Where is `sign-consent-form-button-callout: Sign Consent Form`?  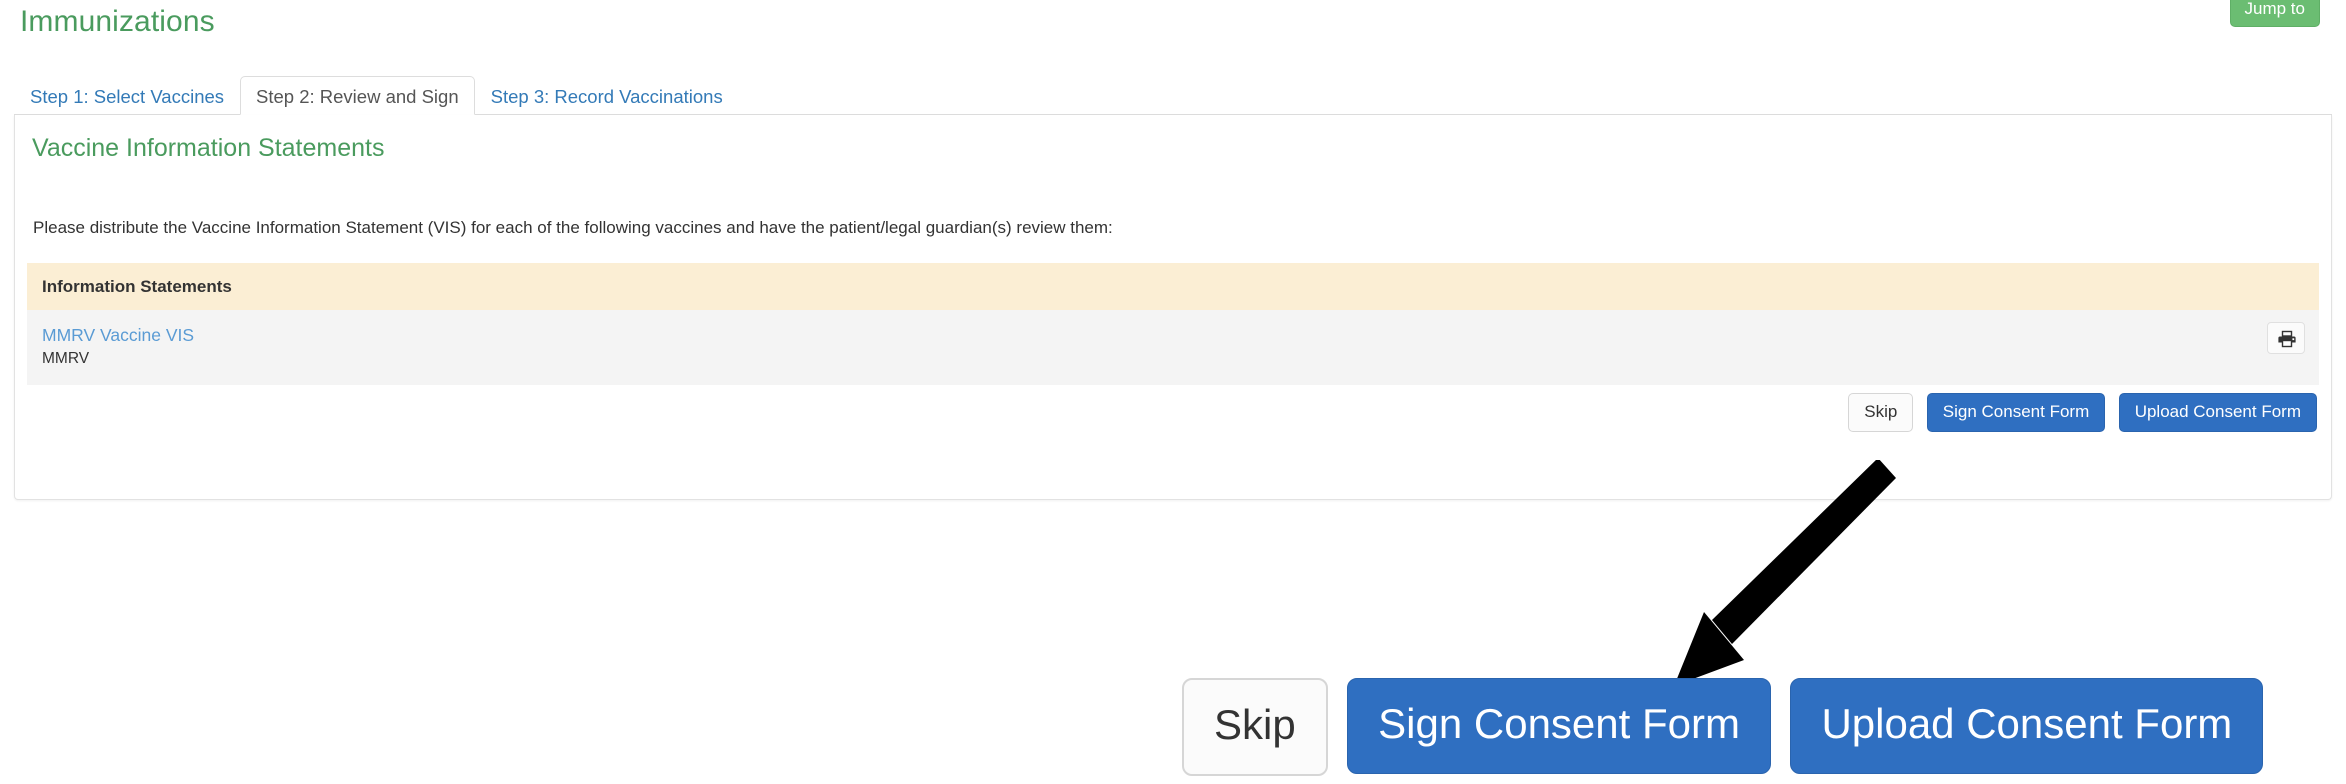 sign-consent-form-button-callout: Sign Consent Form is located at coordinates (1559, 726).